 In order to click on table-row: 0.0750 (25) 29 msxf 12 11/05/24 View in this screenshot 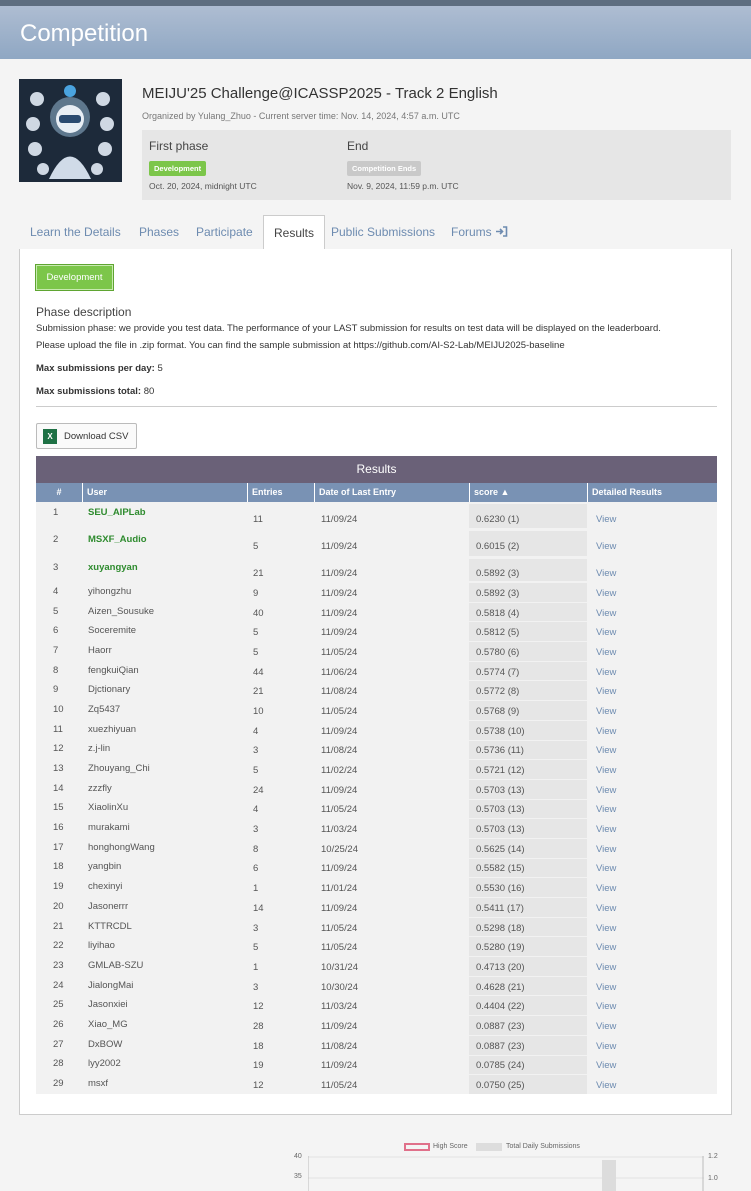, I will do `click(376, 1084)`.